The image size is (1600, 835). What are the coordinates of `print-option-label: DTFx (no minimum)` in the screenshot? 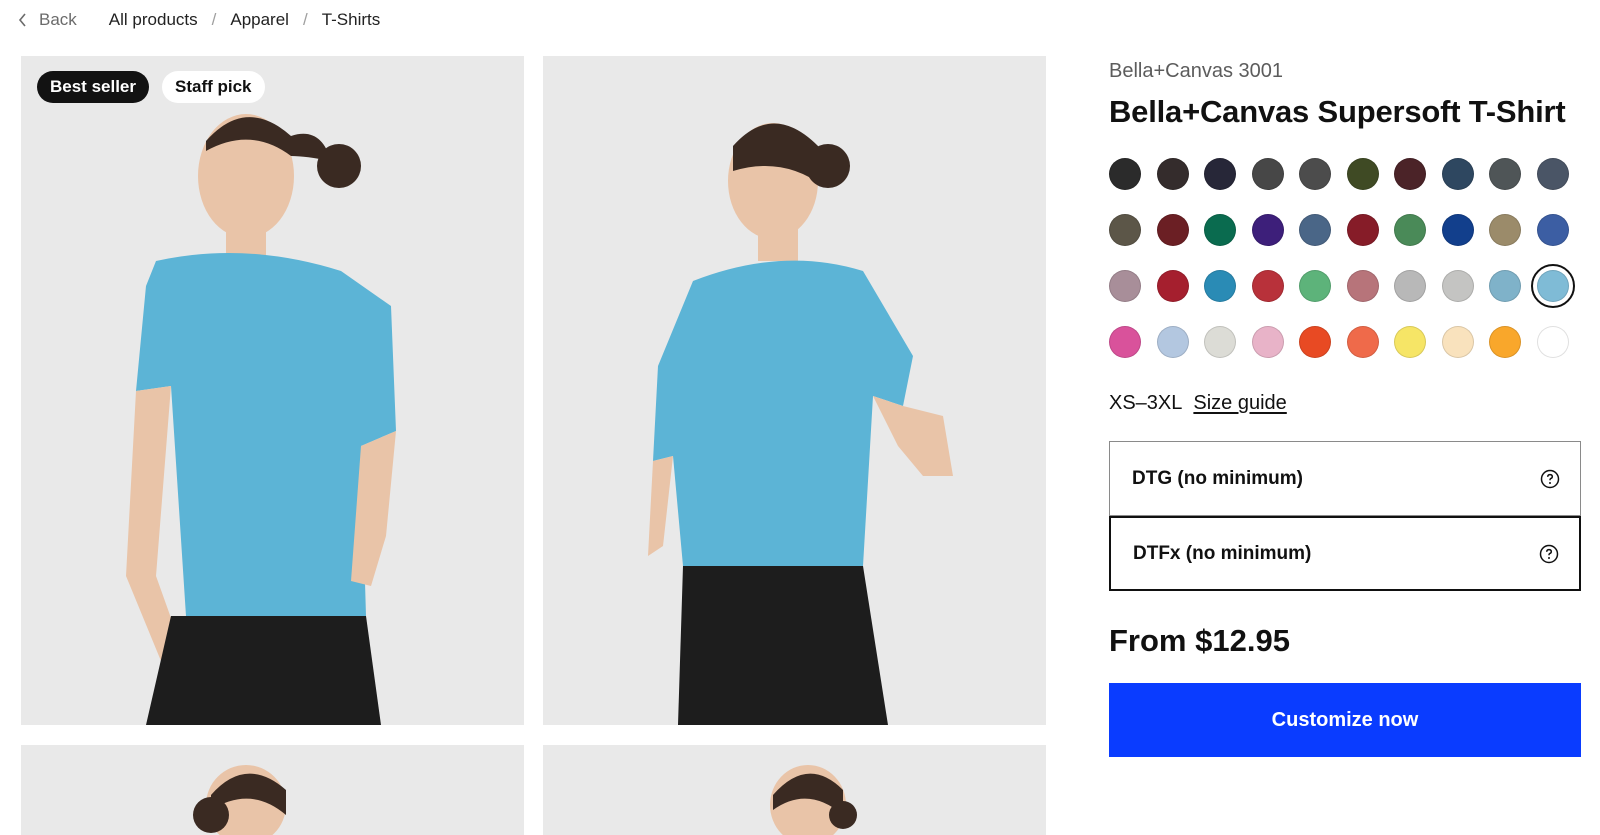 It's located at (1222, 553).